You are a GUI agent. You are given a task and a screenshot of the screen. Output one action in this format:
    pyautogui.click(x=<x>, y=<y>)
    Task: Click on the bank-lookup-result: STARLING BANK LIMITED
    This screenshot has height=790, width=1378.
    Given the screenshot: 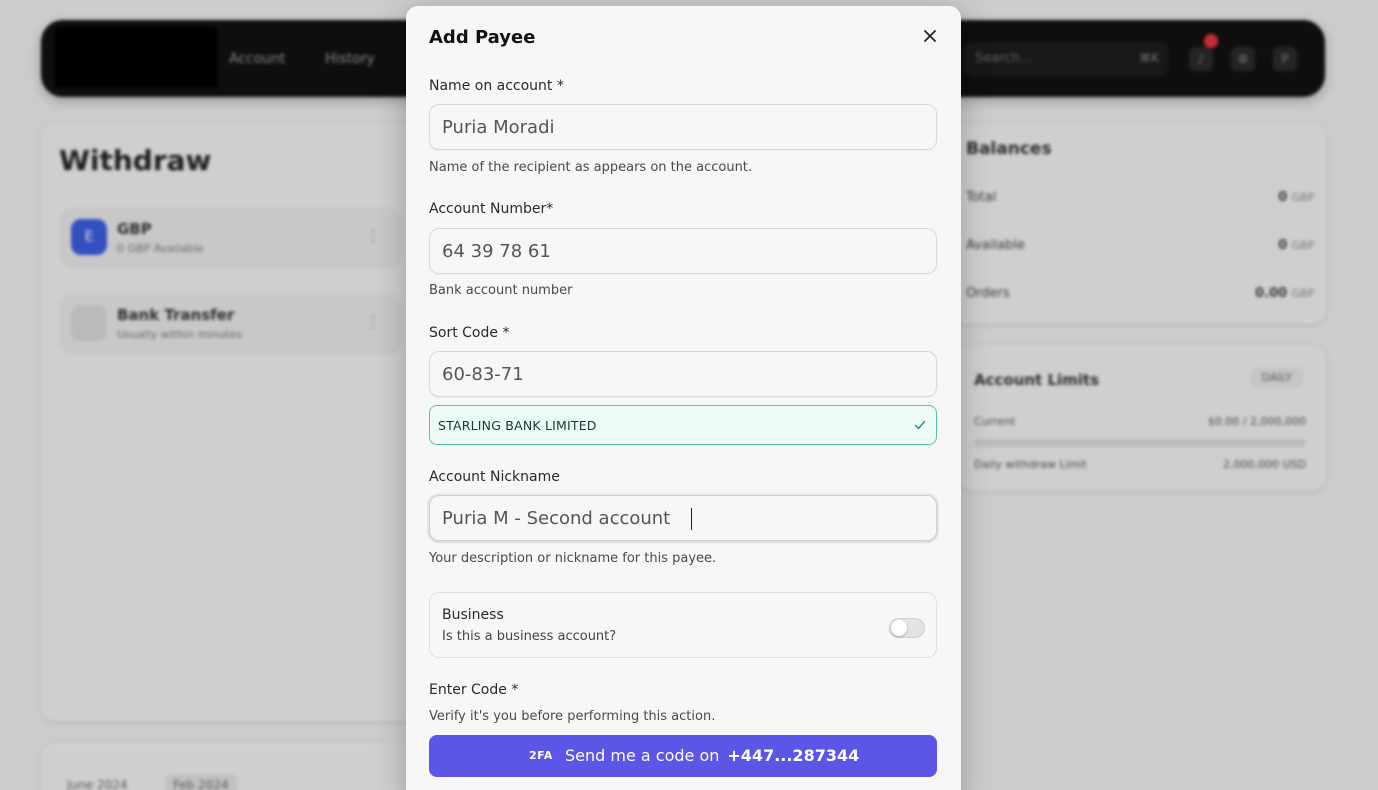 What is the action you would take?
    pyautogui.click(x=683, y=425)
    